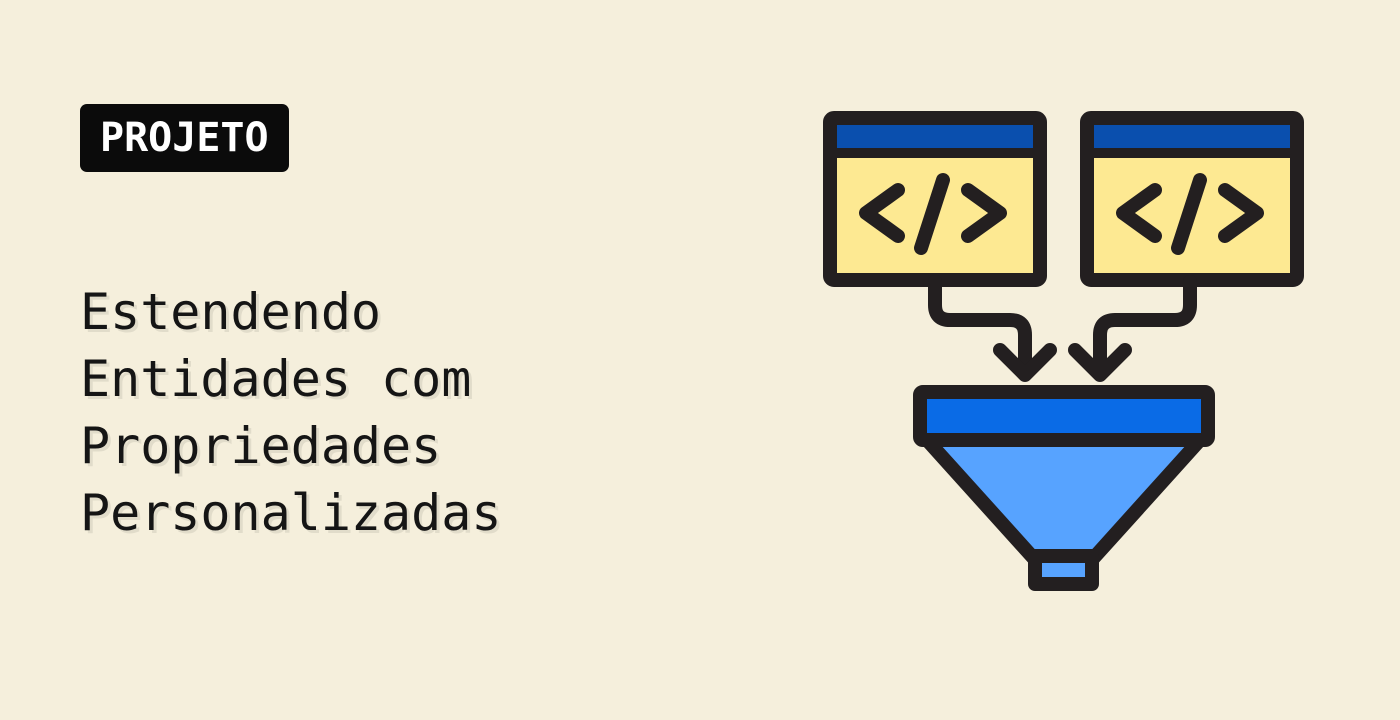 The width and height of the screenshot is (1400, 720). Describe the element at coordinates (935, 199) in the screenshot. I see `code-window-left-icon` at that location.